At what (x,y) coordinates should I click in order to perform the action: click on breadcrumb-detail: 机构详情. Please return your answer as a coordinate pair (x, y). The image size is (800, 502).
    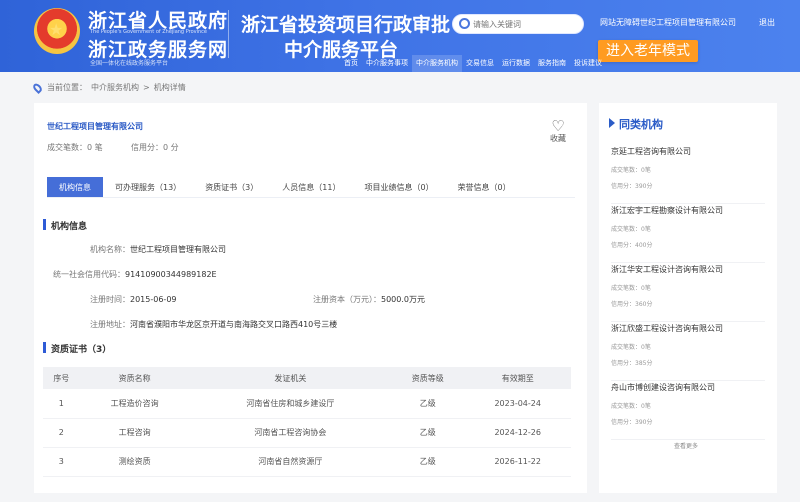
    Looking at the image, I should click on (169, 87).